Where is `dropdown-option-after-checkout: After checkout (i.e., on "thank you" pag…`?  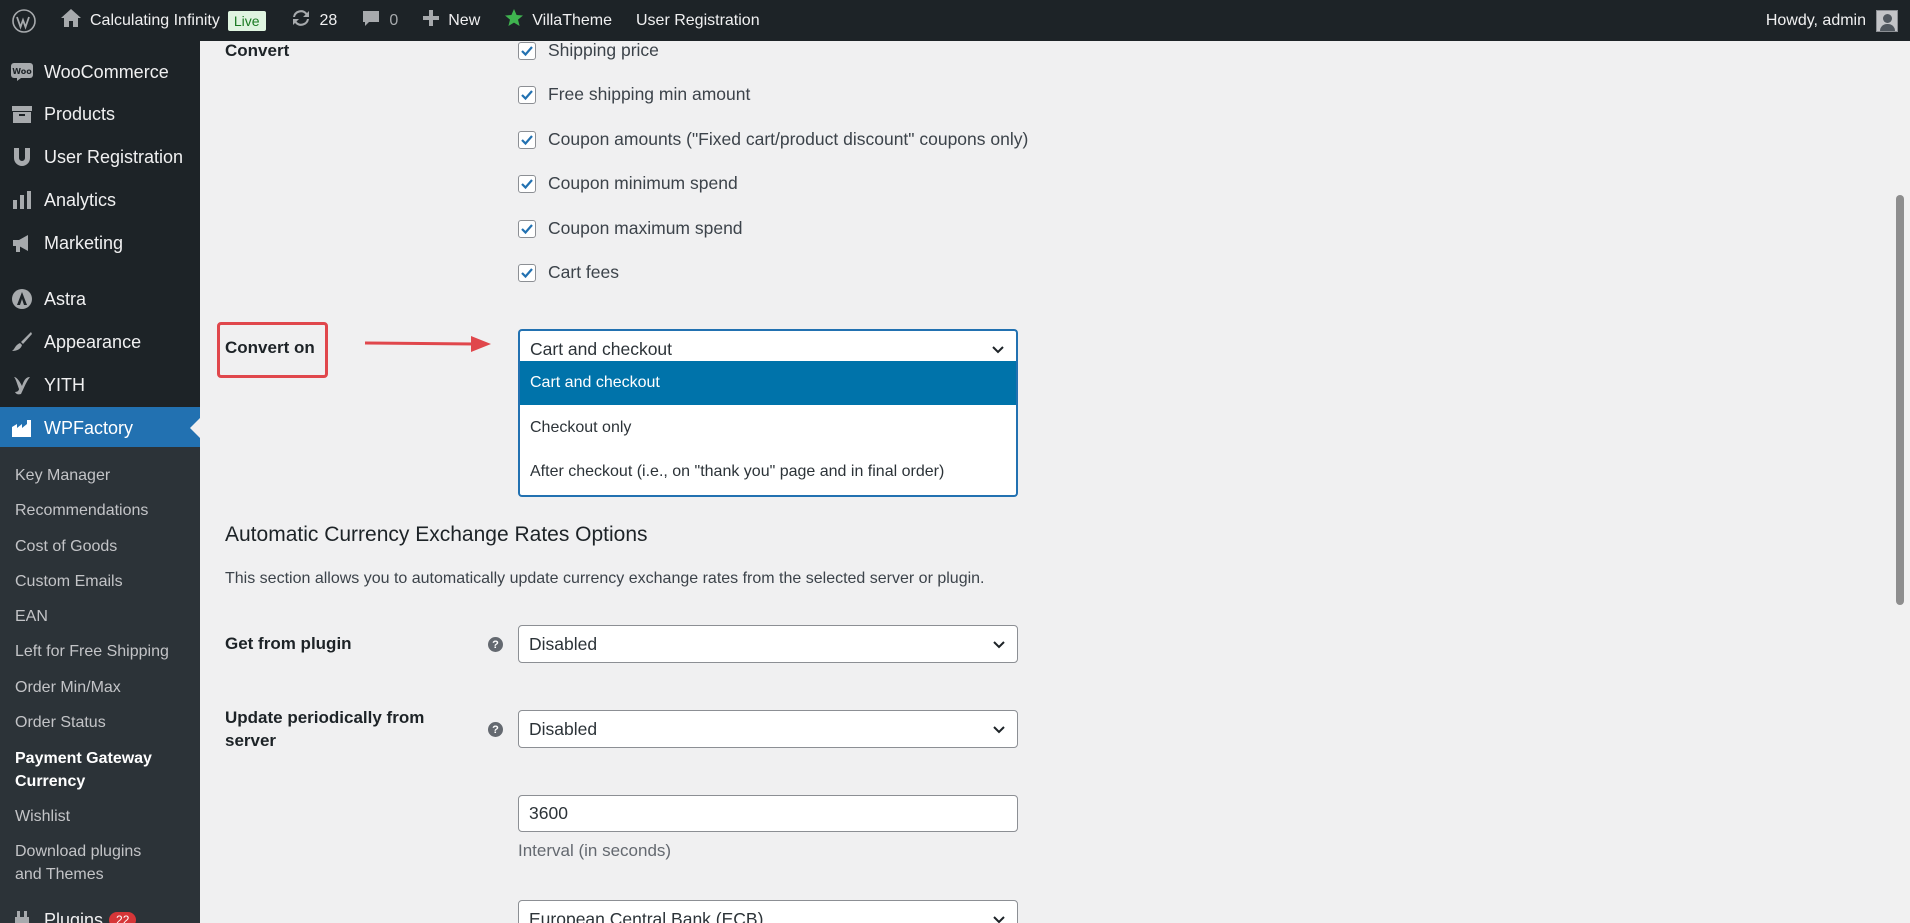 dropdown-option-after-checkout: After checkout (i.e., on "thank you" pag… is located at coordinates (768, 472).